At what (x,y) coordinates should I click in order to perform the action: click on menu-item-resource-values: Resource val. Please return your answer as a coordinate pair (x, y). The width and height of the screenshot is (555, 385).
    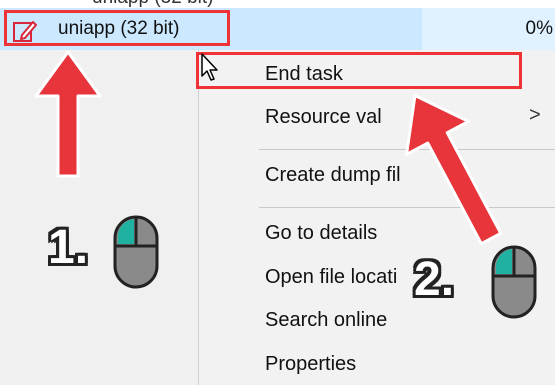
    Looking at the image, I should click on (323, 117).